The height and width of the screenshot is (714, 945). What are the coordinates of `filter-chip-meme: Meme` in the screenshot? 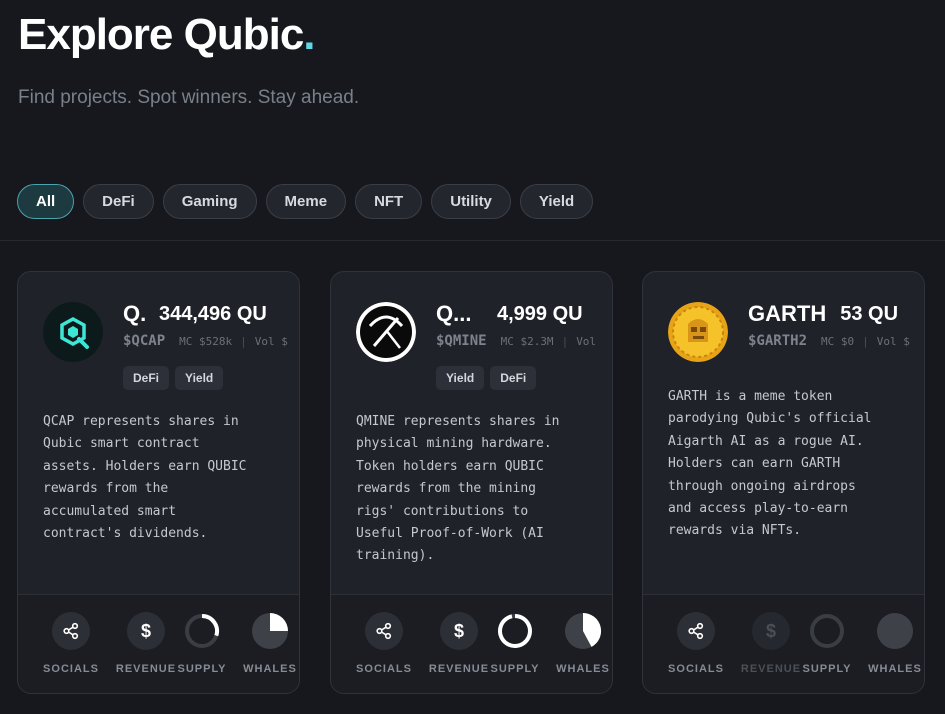 It's located at (306, 201).